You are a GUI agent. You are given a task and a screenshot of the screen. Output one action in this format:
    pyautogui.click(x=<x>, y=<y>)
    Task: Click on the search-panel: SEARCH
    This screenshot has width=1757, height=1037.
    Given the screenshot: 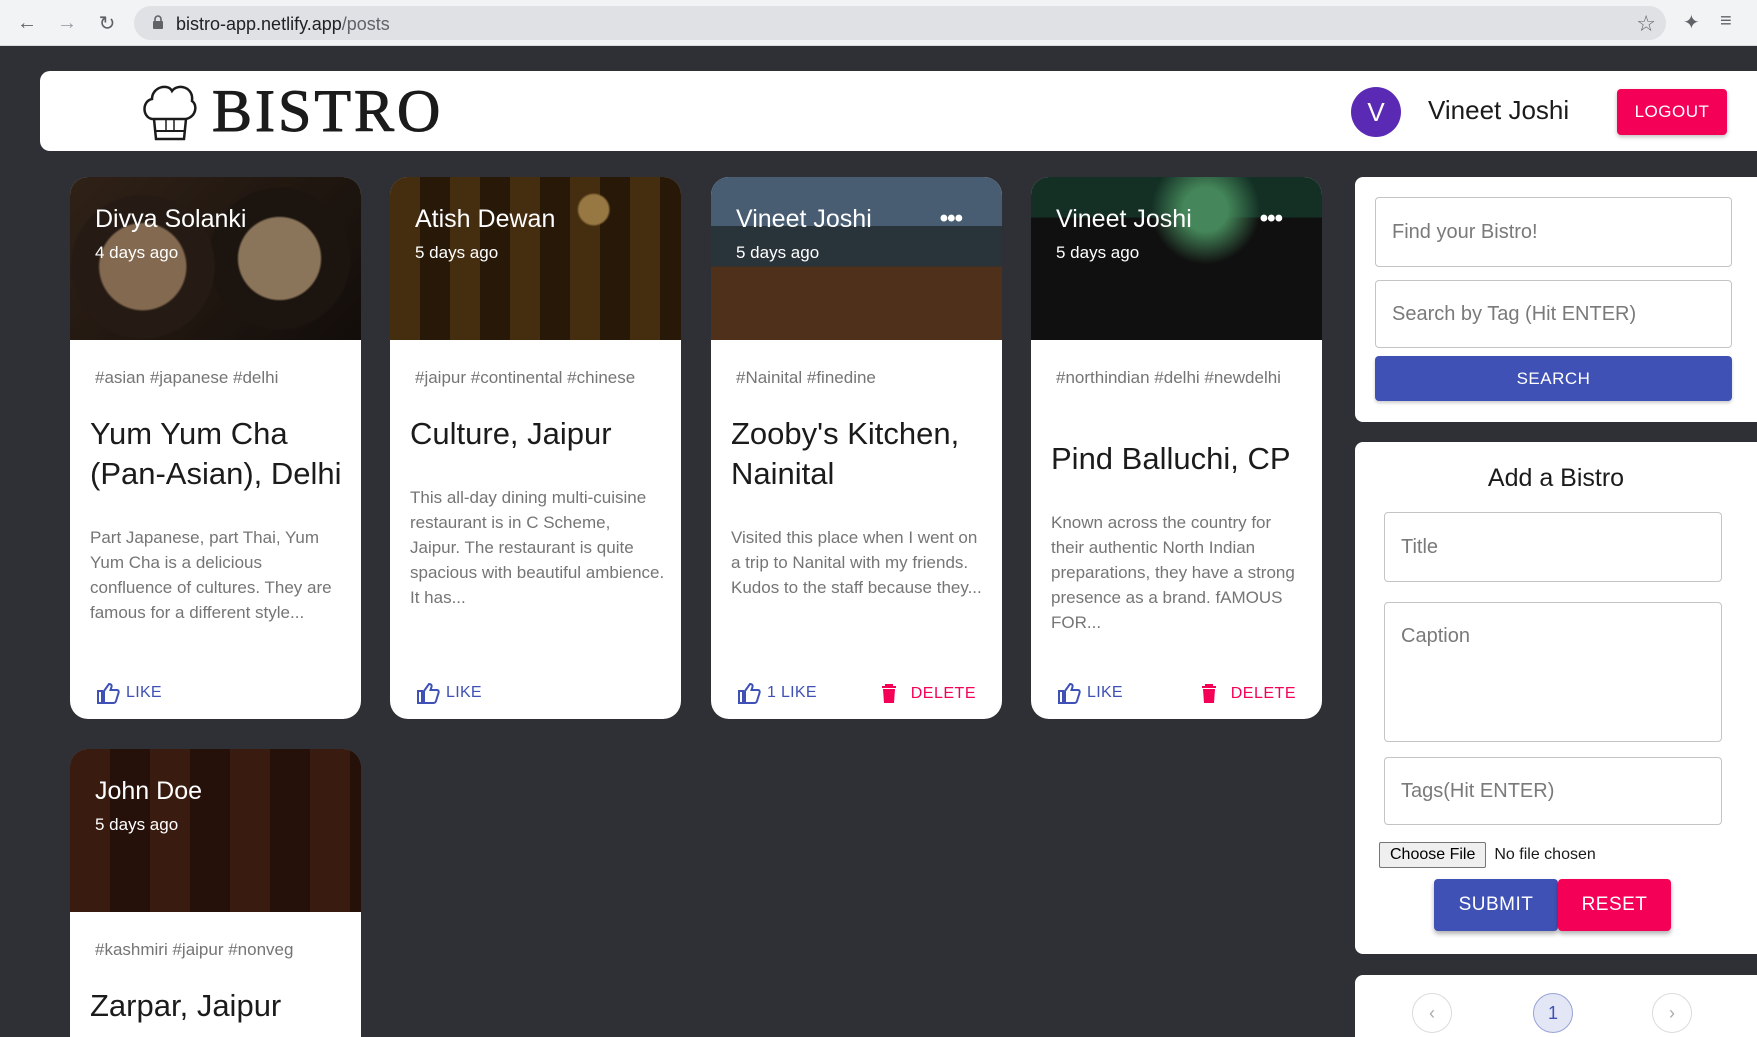 What is the action you would take?
    pyautogui.click(x=1556, y=299)
    